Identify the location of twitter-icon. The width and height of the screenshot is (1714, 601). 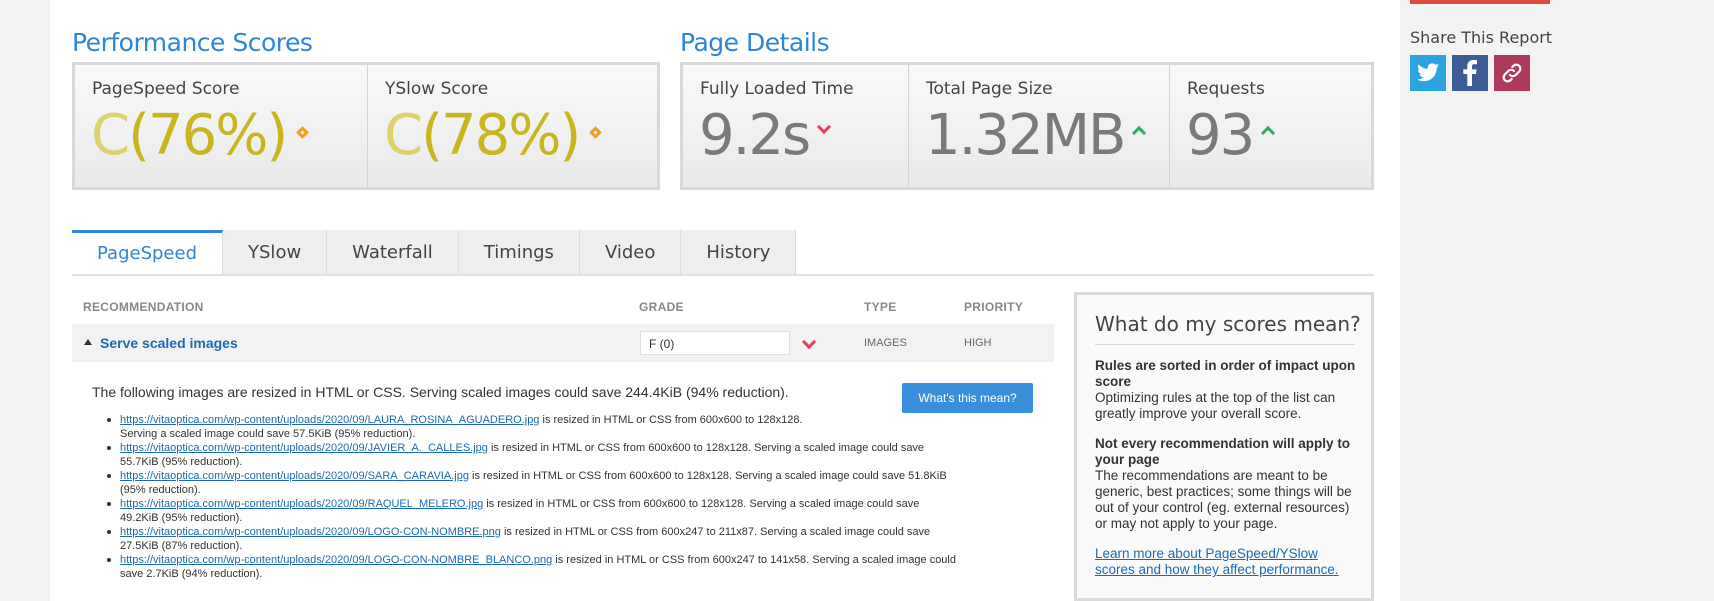
(1428, 72).